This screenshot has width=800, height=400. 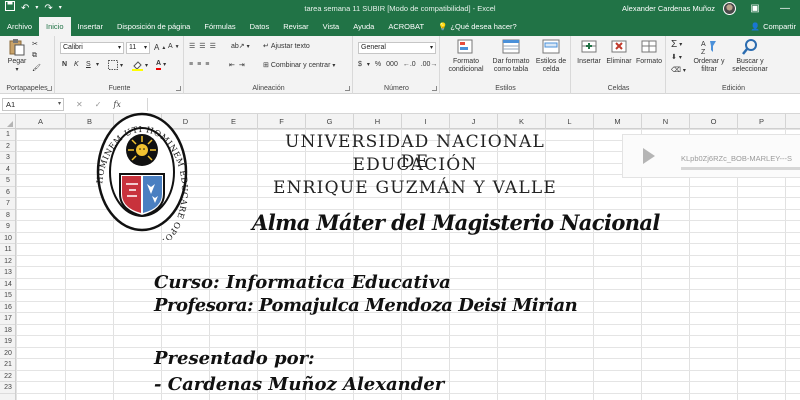 What do you see at coordinates (7, 146) in the screenshot?
I see `row-header-2: 2` at bounding box center [7, 146].